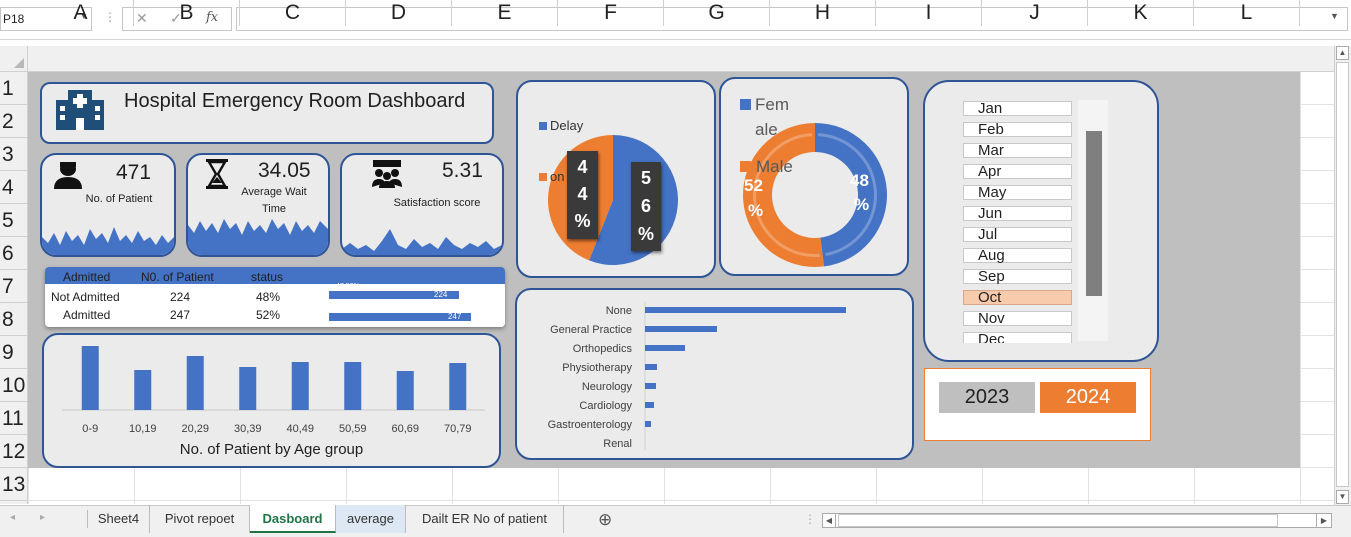 The width and height of the screenshot is (1351, 537). I want to click on tab-dailt-er-no-of-patient: Dailt ER No of patient, so click(485, 519).